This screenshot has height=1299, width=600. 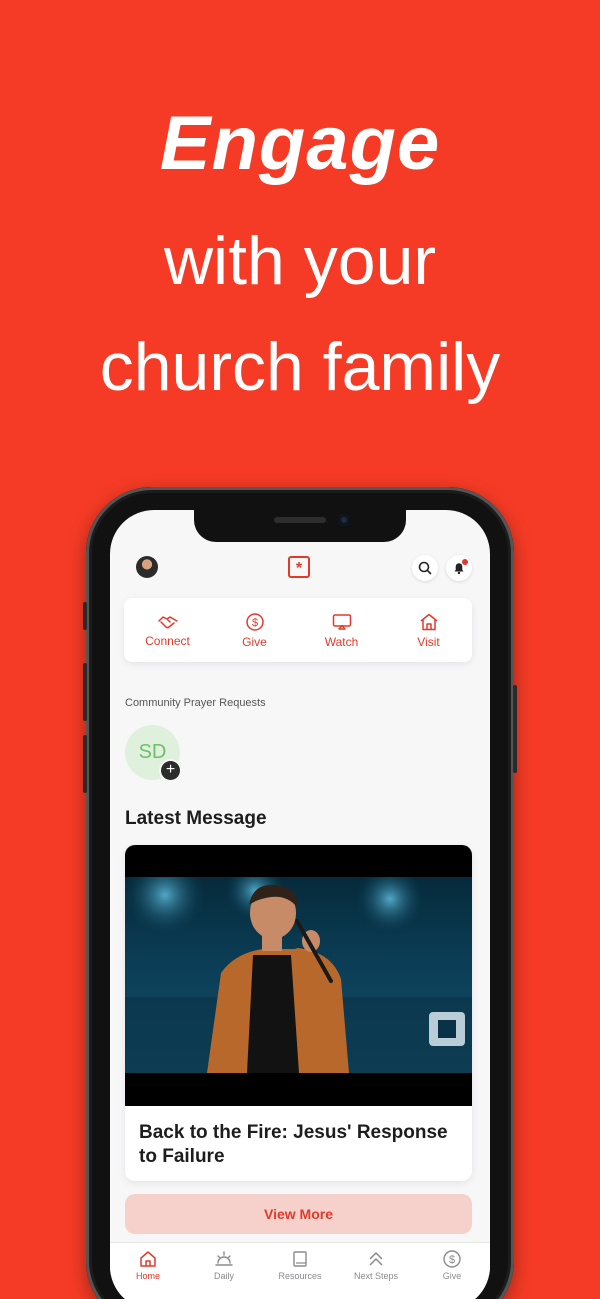 What do you see at coordinates (376, 1276) in the screenshot?
I see `tab-label: Next Steps` at bounding box center [376, 1276].